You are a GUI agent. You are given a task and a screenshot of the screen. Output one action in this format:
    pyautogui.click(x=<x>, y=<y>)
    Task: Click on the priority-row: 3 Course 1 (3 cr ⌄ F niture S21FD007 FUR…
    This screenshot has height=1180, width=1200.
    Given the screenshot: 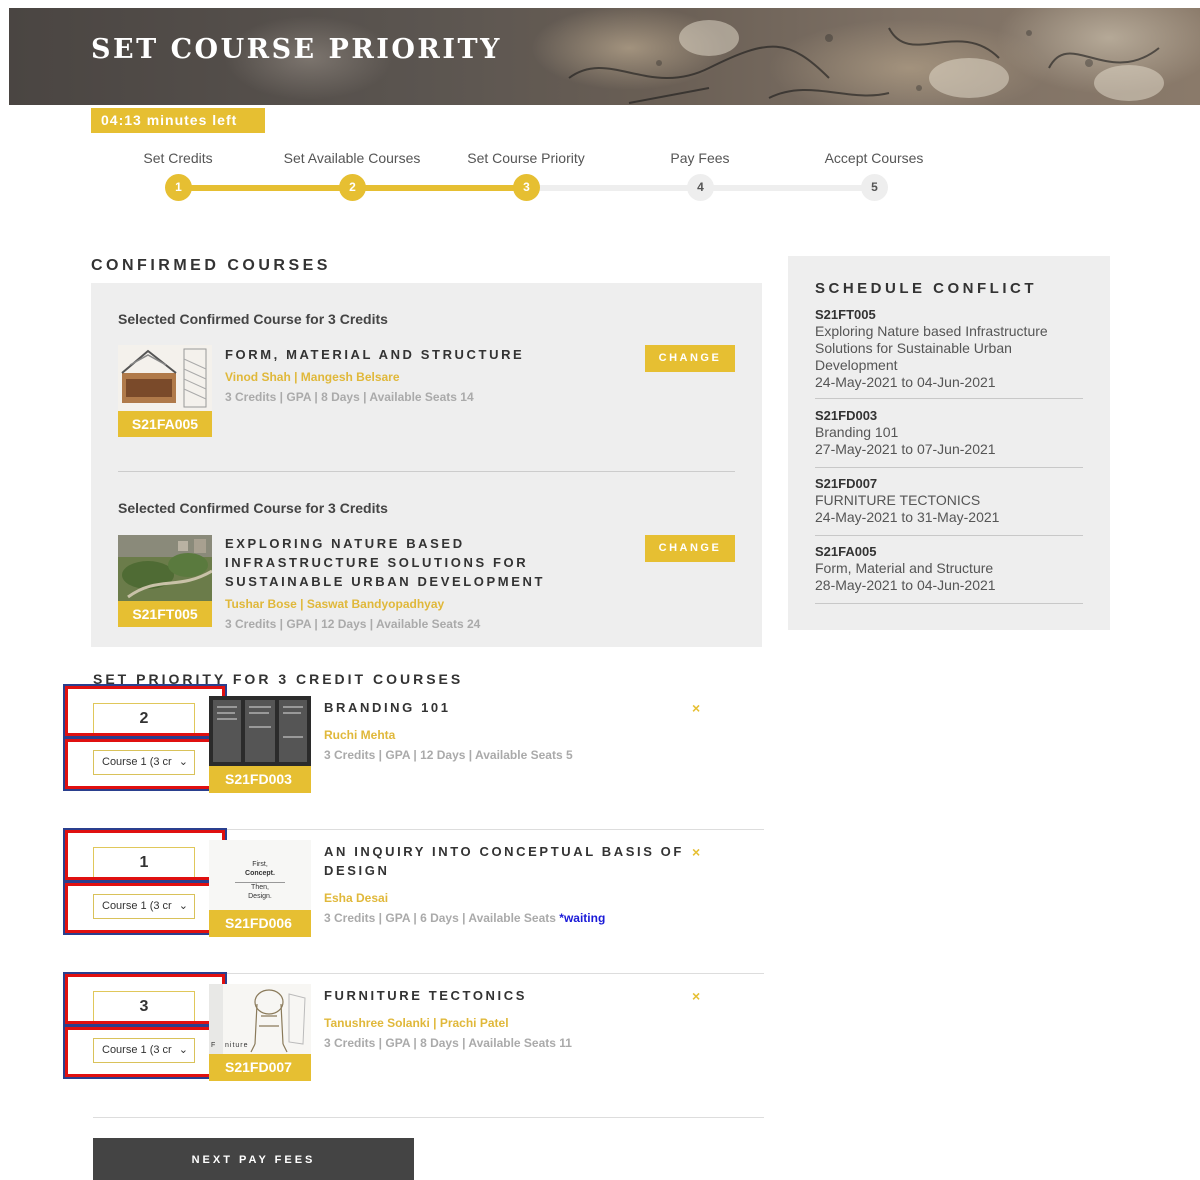 What is the action you would take?
    pyautogui.click(x=414, y=1050)
    